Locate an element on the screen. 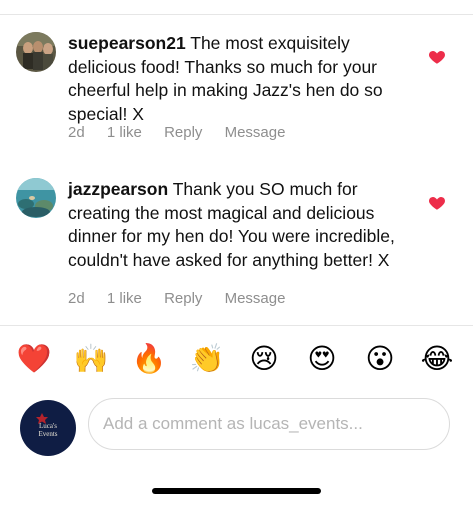  red-heart-emoji-button: ❤️ is located at coordinates (34, 359).